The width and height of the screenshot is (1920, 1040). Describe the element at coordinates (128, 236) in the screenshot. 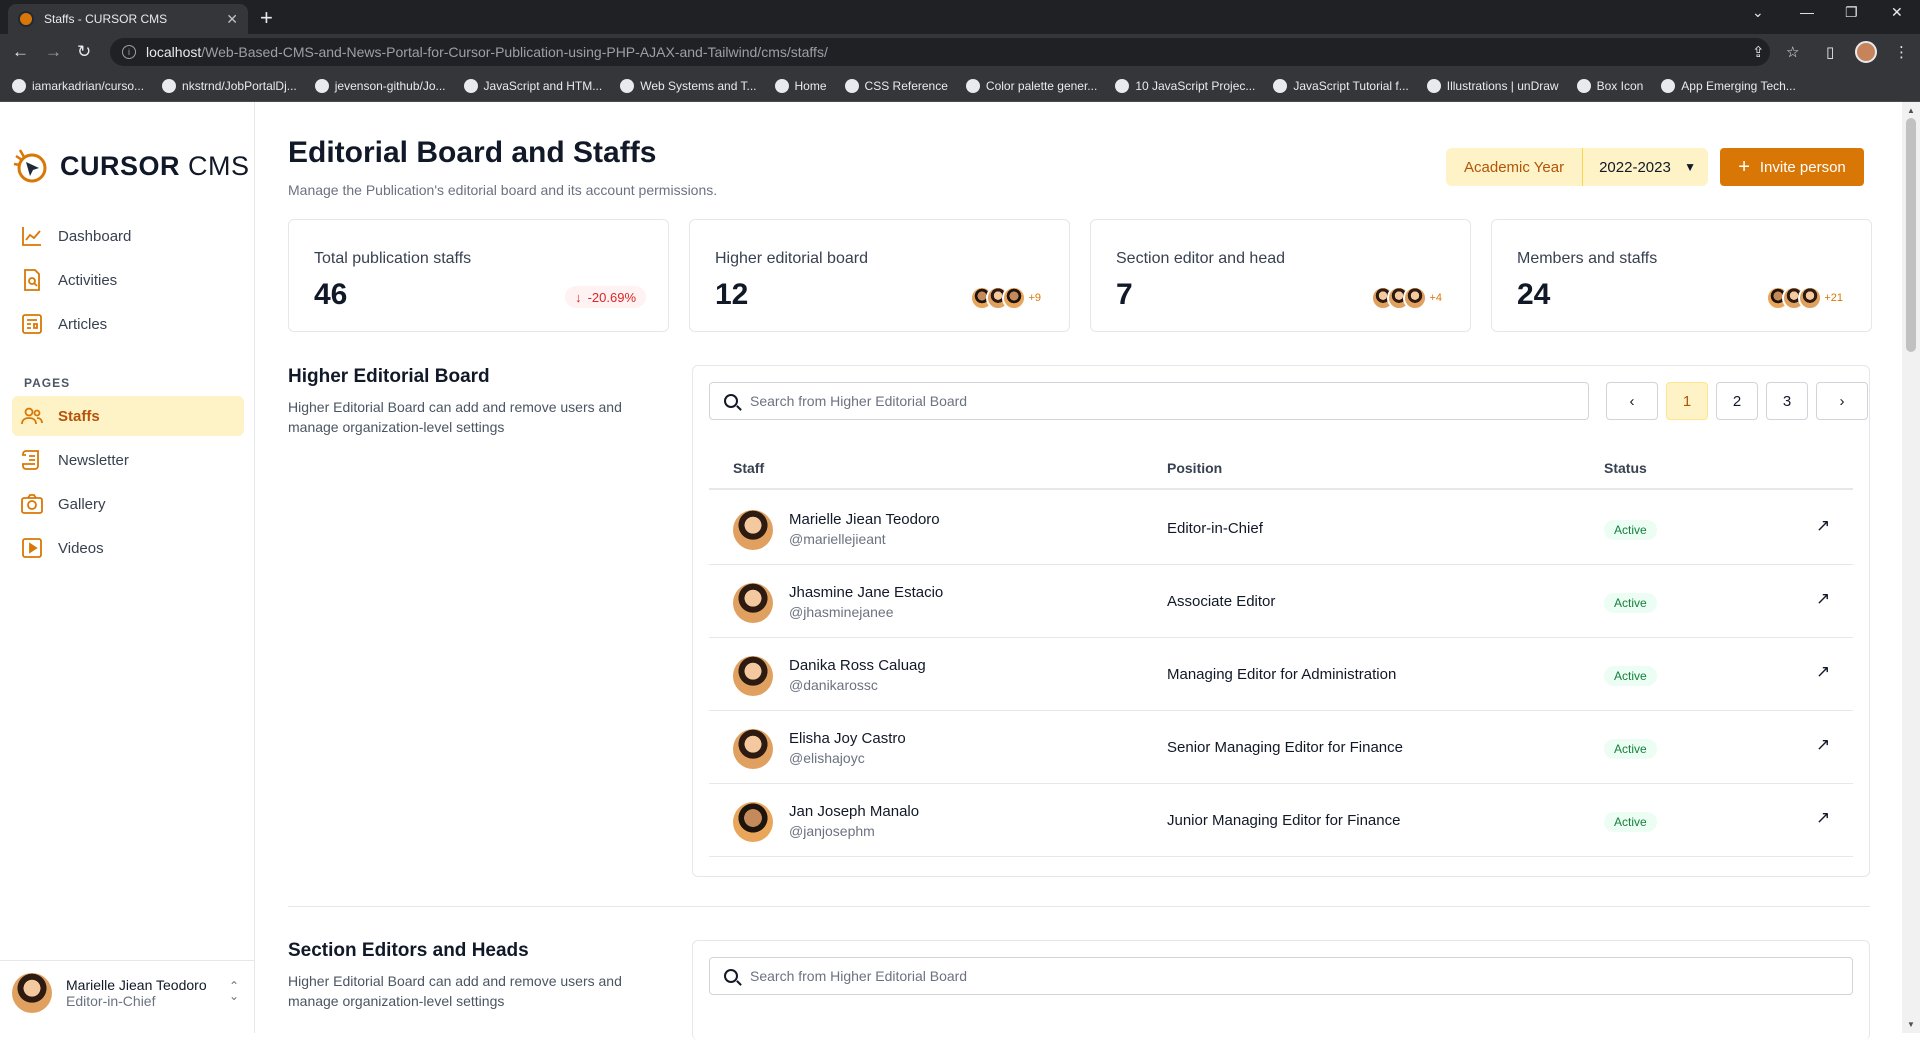

I see `sidebar-item-dashboard: Dashboard` at that location.